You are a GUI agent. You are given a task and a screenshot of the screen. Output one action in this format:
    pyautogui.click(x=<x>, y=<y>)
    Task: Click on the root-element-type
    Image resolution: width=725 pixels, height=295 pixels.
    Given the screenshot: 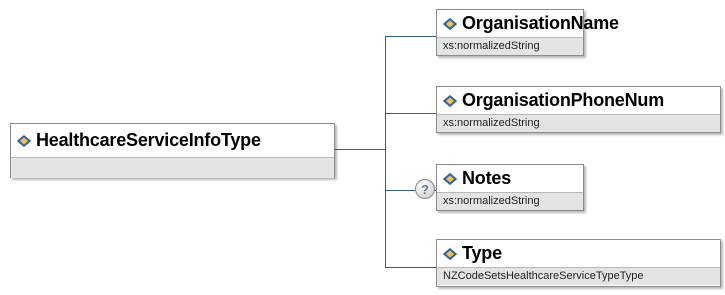 What is the action you would take?
    pyautogui.click(x=172, y=167)
    